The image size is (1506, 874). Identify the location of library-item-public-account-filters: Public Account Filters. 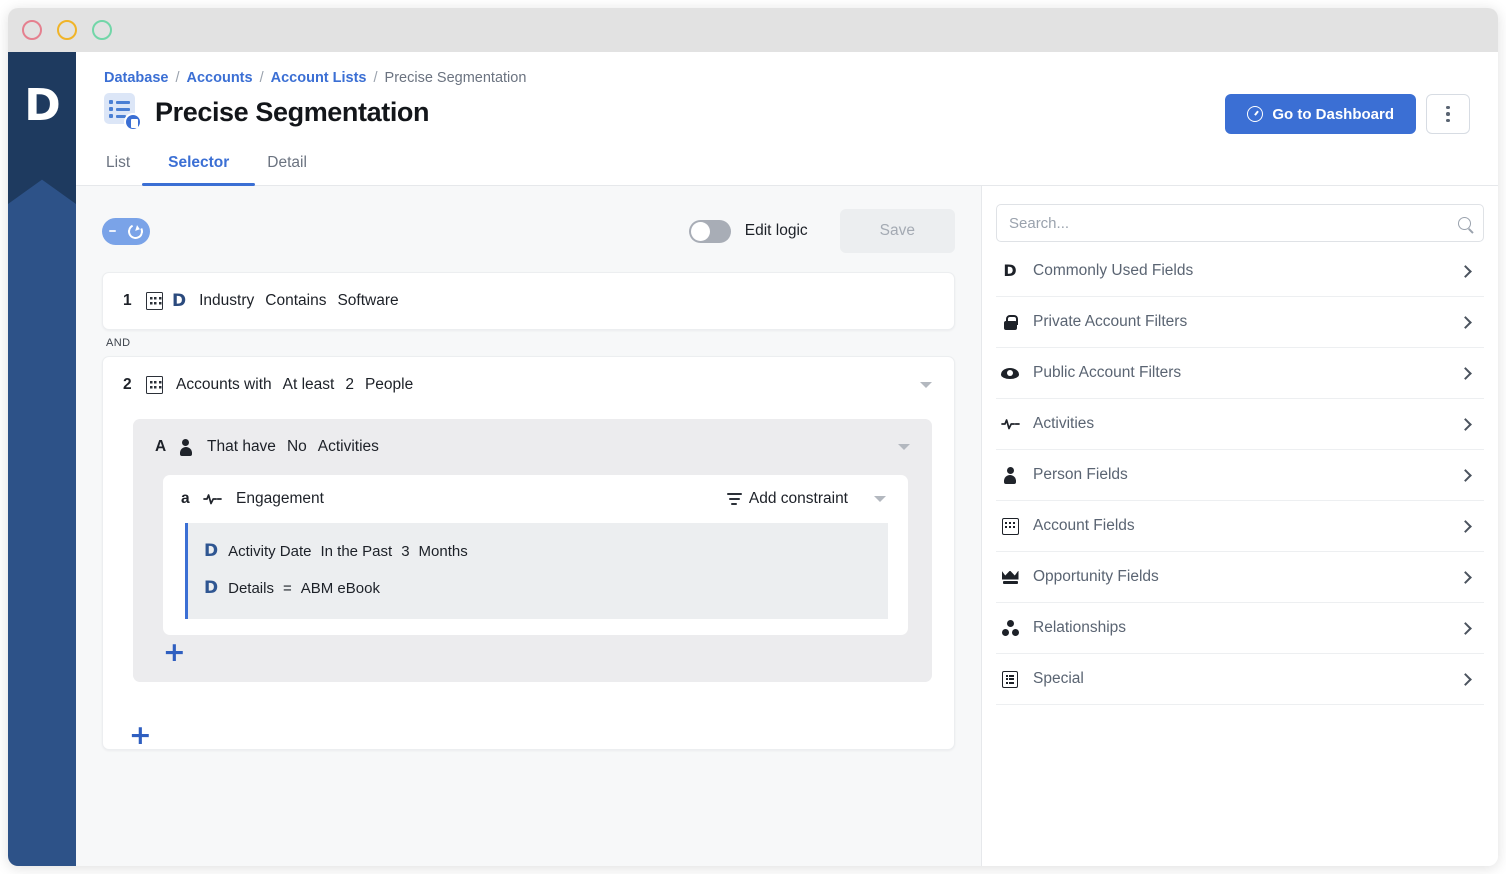
(1240, 373).